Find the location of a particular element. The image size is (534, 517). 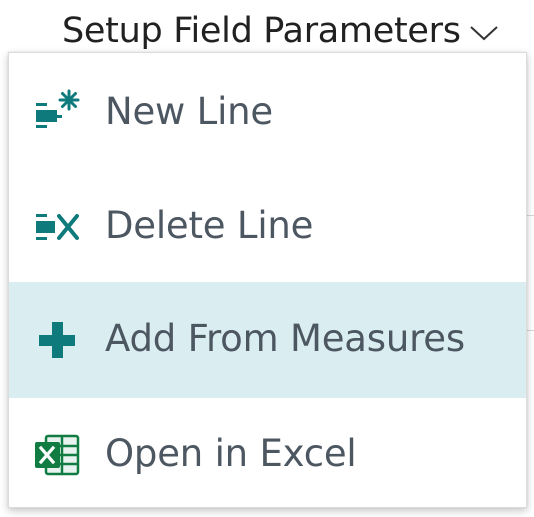

menu-item-label: New Line is located at coordinates (189, 112).